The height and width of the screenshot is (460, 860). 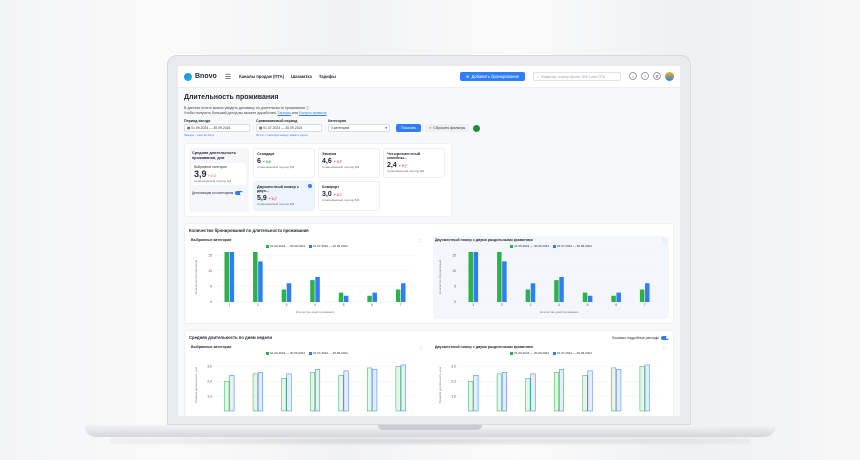 What do you see at coordinates (284, 163) in the screenshot?
I see `category-card: Стандарт 6 + 0,6 Сравниваемый период 5,3` at bounding box center [284, 163].